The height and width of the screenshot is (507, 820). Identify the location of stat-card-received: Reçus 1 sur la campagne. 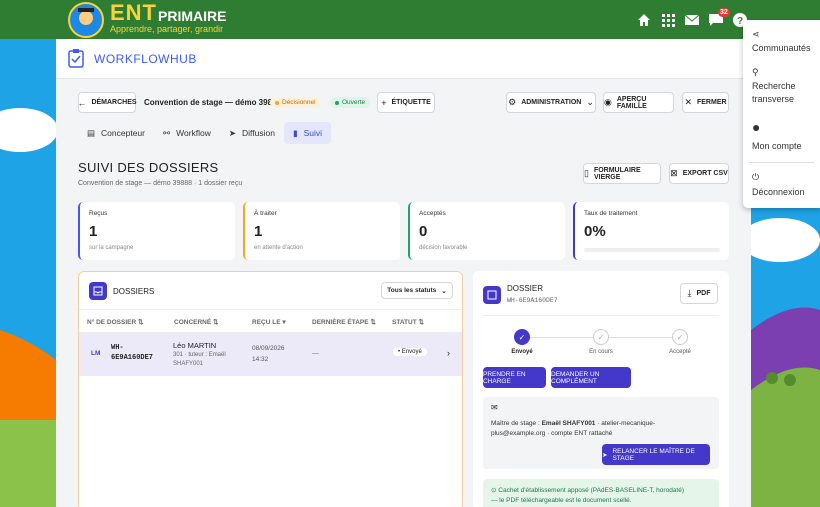
(156, 231).